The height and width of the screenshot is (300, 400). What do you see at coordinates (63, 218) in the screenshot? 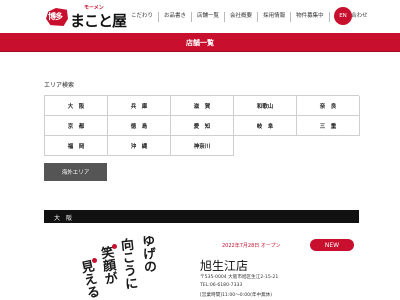
I see `region-label: 大 阪` at bounding box center [63, 218].